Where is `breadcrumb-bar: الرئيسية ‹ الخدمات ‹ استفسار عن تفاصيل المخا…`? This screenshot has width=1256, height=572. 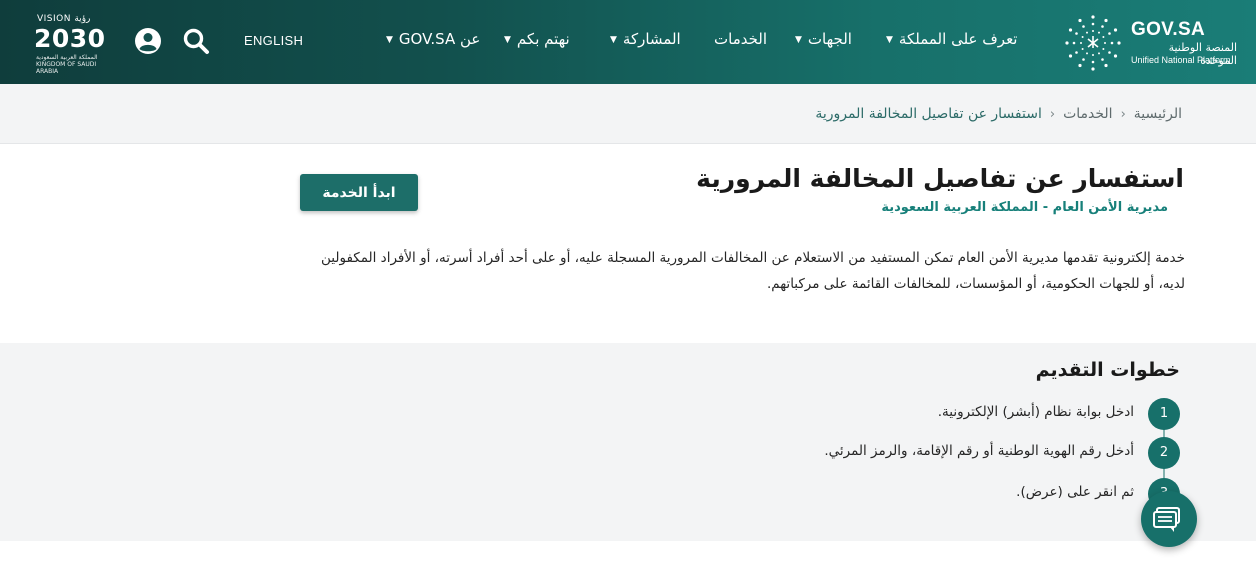
breadcrumb-bar: الرئيسية ‹ الخدمات ‹ استفسار عن تفاصيل المخا… is located at coordinates (628, 114).